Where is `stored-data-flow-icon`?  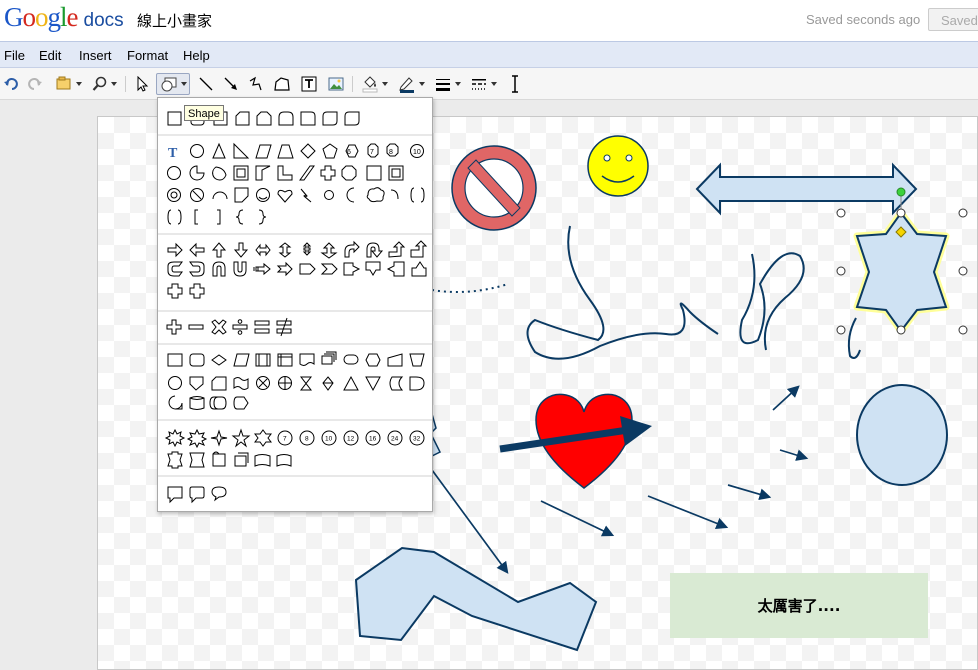
stored-data-flow-icon is located at coordinates (396, 383).